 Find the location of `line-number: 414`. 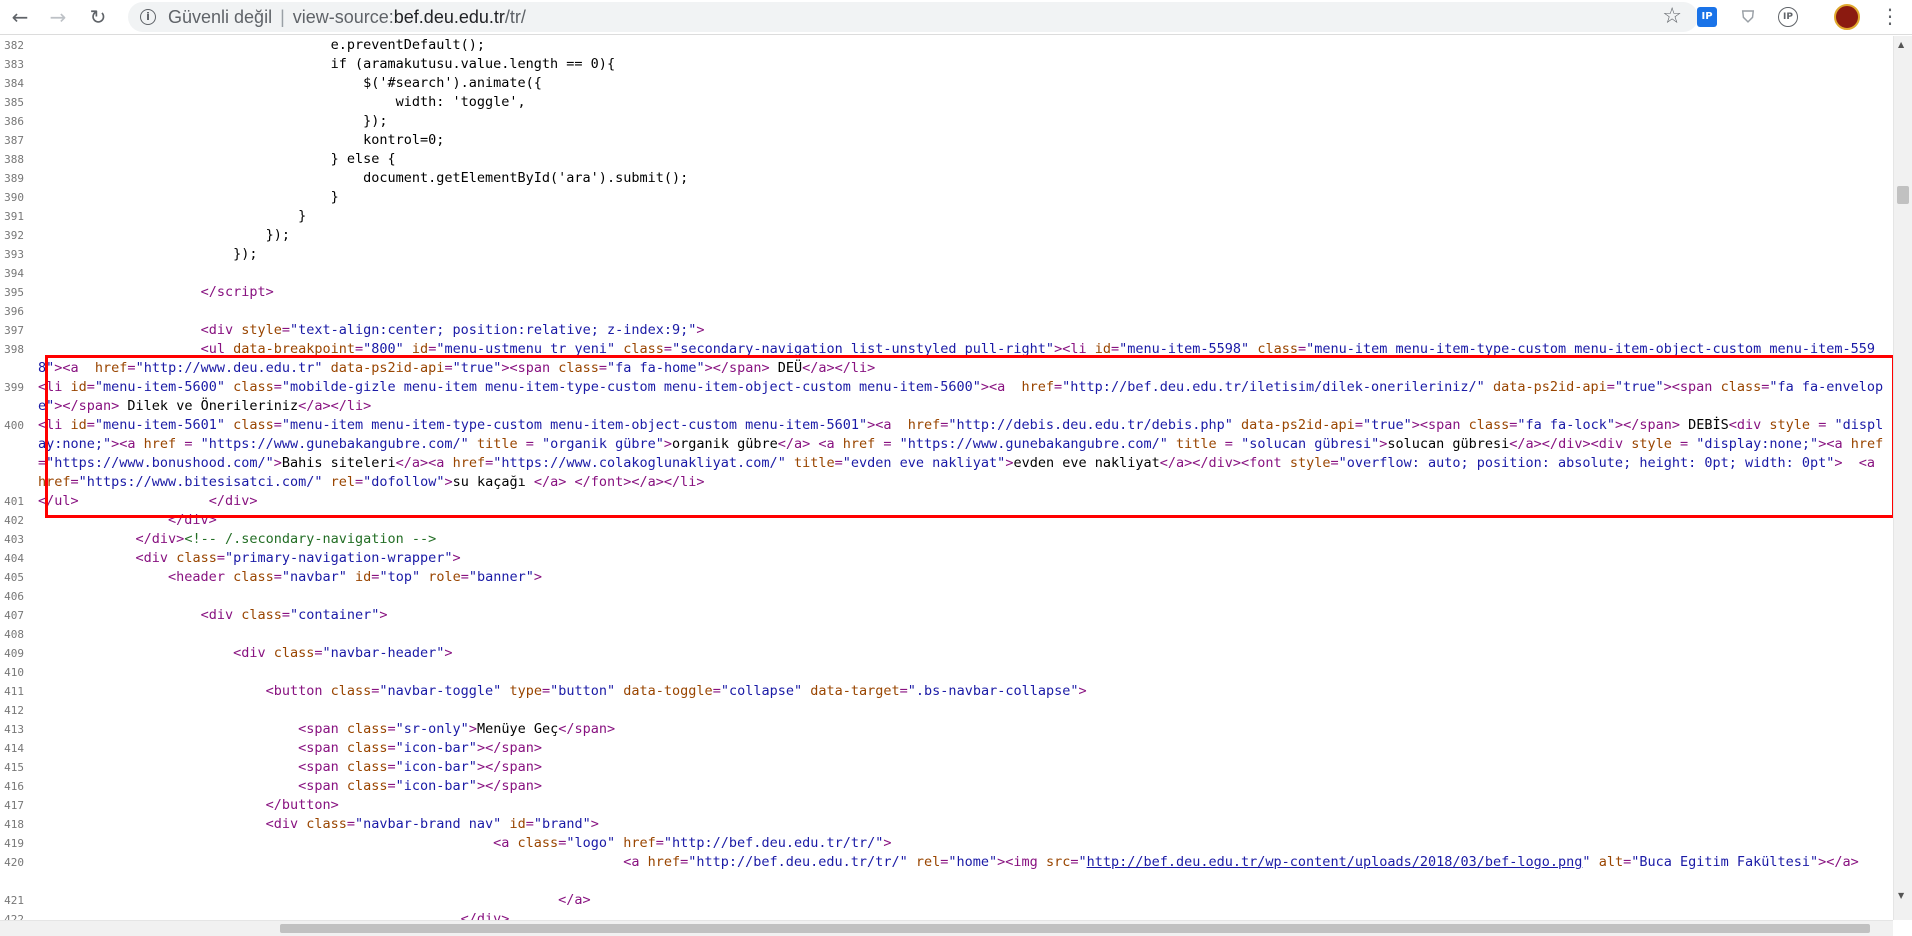

line-number: 414 is located at coordinates (14, 748).